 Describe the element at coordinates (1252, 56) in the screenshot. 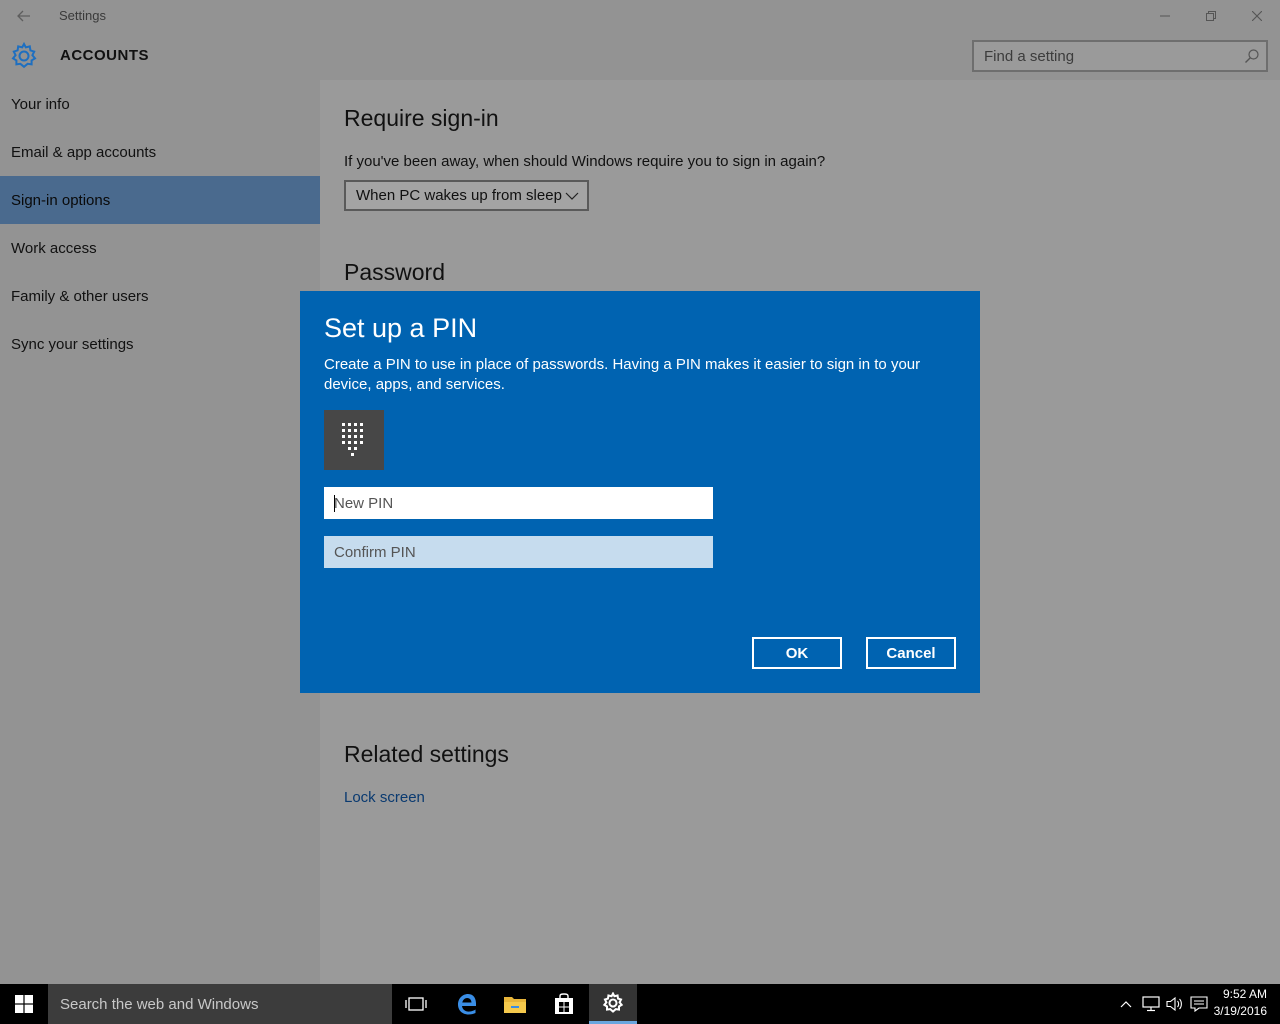

I see `search-icon` at that location.